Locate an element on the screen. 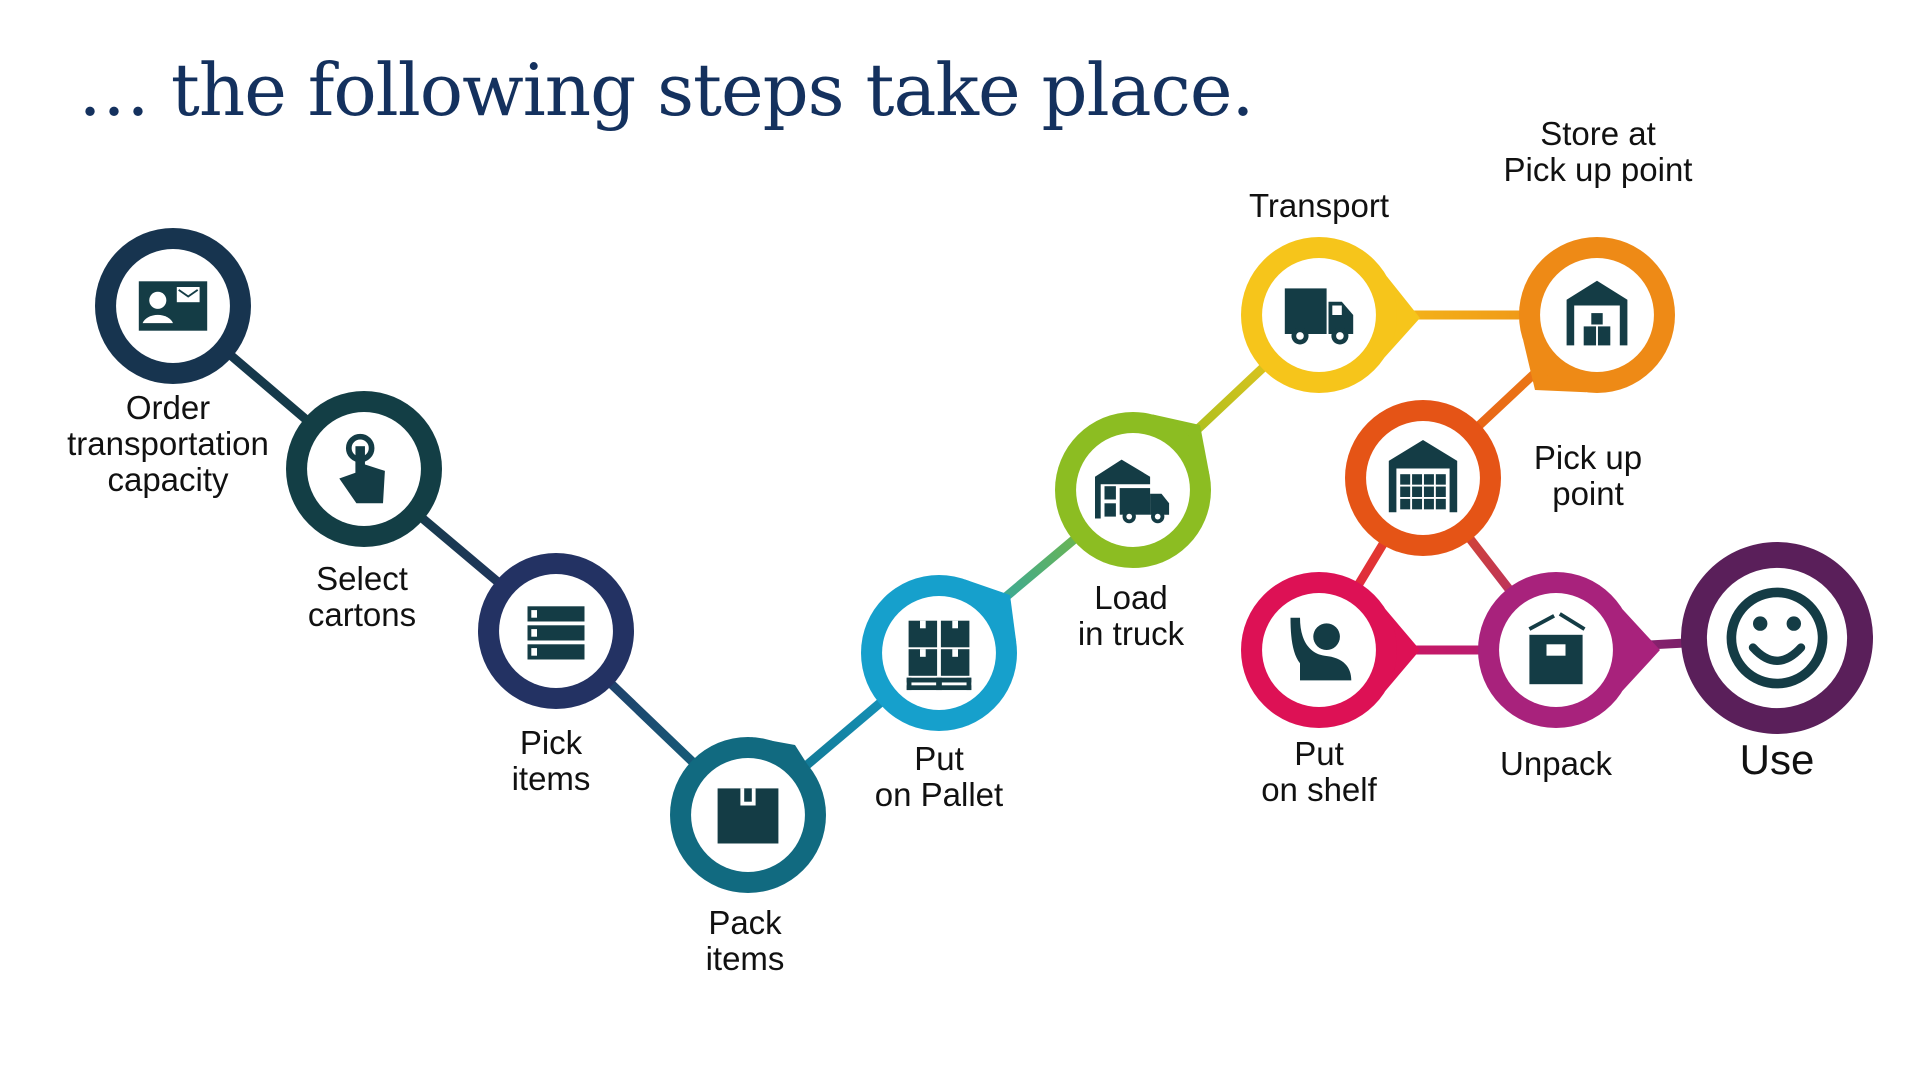  step-label-line: Use is located at coordinates (1777, 759).